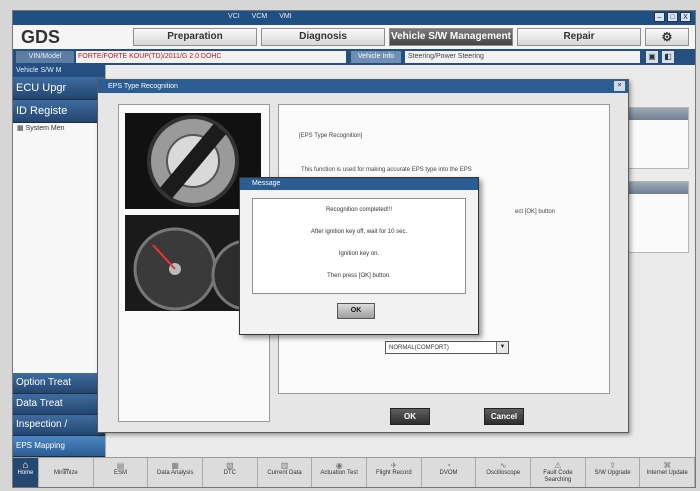 The height and width of the screenshot is (491, 700). Describe the element at coordinates (451, 37) in the screenshot. I see `tab-vehicle-sw-management: Vehicle S/W Management` at that location.